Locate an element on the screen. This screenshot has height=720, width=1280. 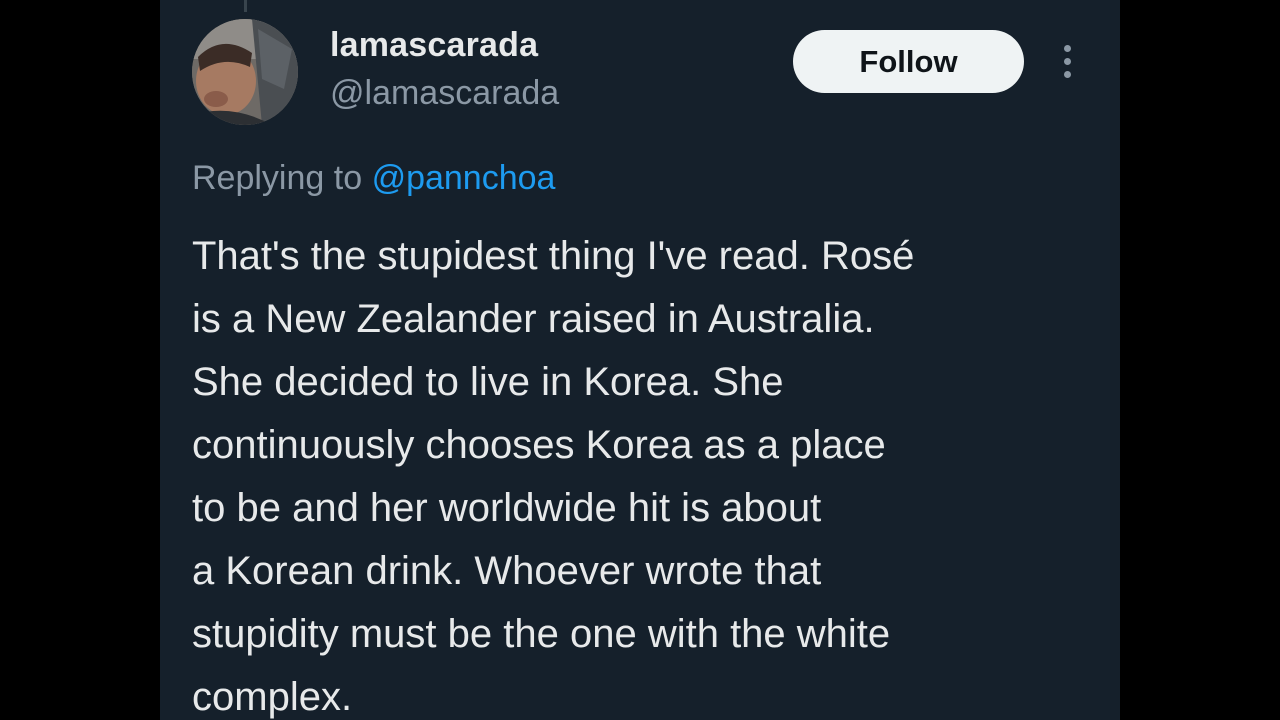
follow-button: Follow is located at coordinates (908, 61).